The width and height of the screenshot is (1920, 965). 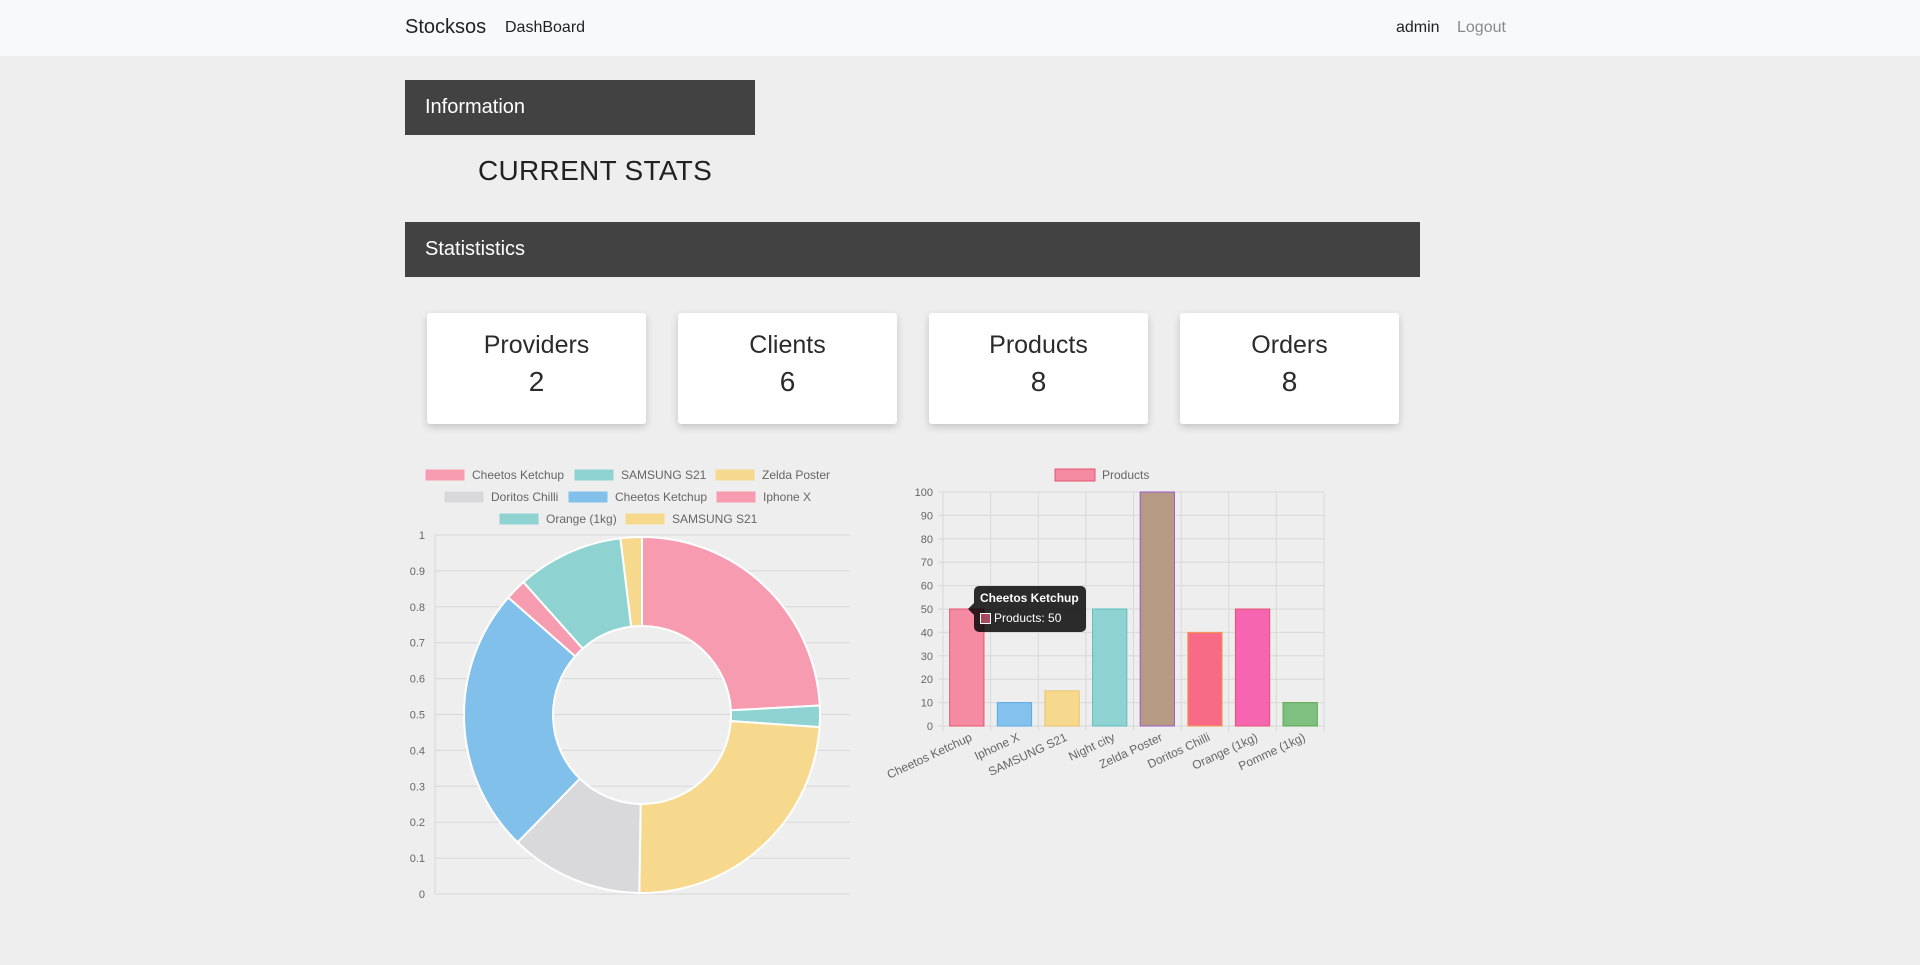 What do you see at coordinates (1131, 750) in the screenshot?
I see `x-tick-label: Zelda Poster` at bounding box center [1131, 750].